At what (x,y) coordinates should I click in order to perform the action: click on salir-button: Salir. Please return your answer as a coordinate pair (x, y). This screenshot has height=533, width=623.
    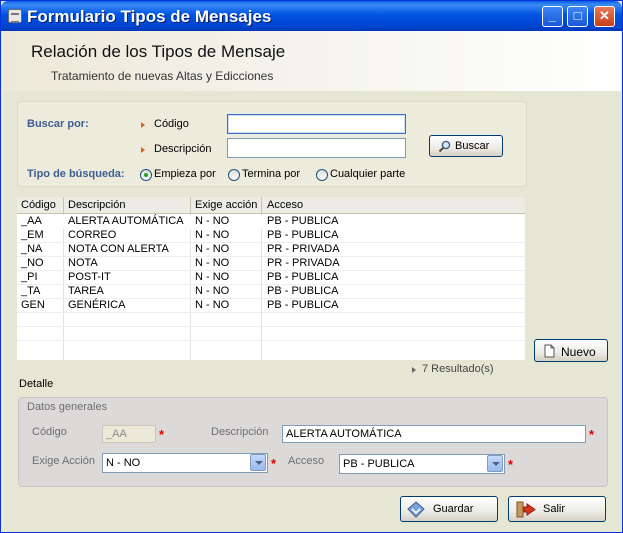
    Looking at the image, I should click on (557, 509).